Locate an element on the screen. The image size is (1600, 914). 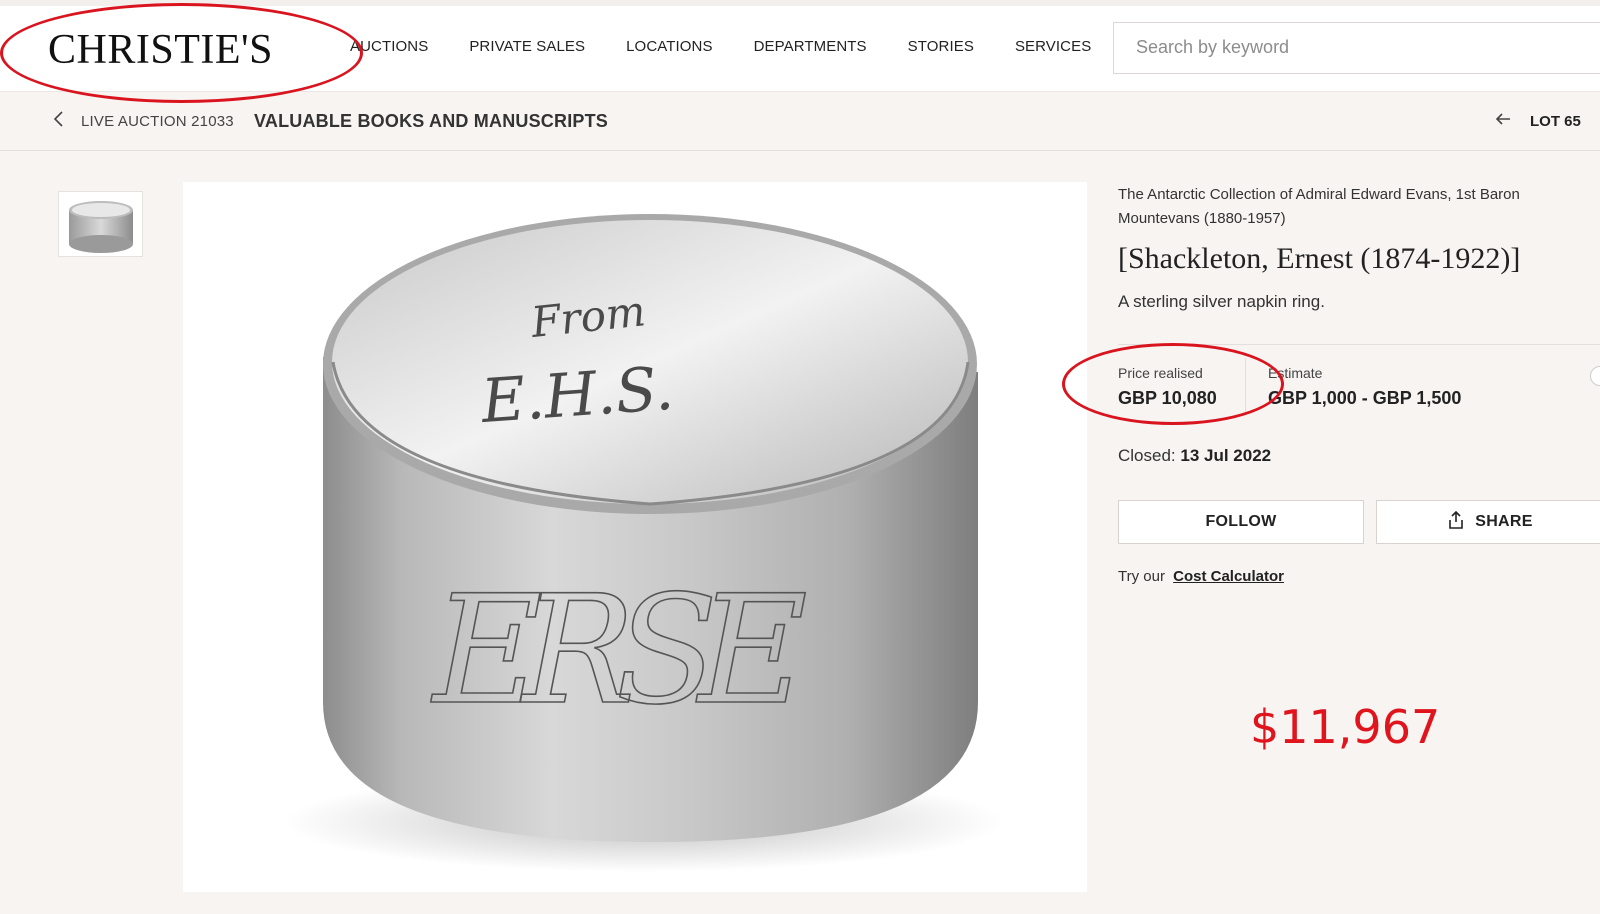
lot-title: [Shackleton, Ernest (1874-1922)] is located at coordinates (1319, 258).